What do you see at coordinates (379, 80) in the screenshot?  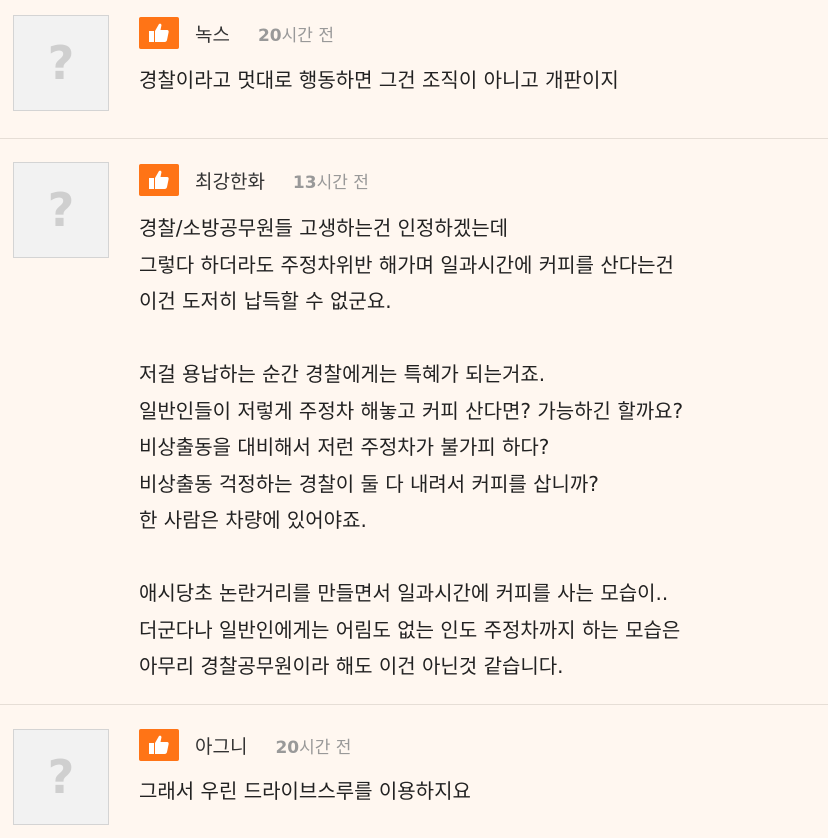 I see `comment-text: 경찰이라고 멋대로 행동하면 그건 조직이 아니고 개판이지` at bounding box center [379, 80].